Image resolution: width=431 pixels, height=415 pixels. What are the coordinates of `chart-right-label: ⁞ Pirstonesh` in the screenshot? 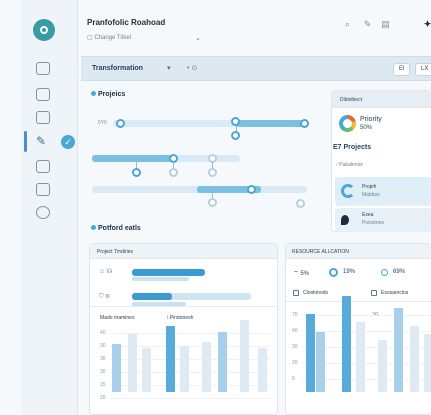 It's located at (180, 318).